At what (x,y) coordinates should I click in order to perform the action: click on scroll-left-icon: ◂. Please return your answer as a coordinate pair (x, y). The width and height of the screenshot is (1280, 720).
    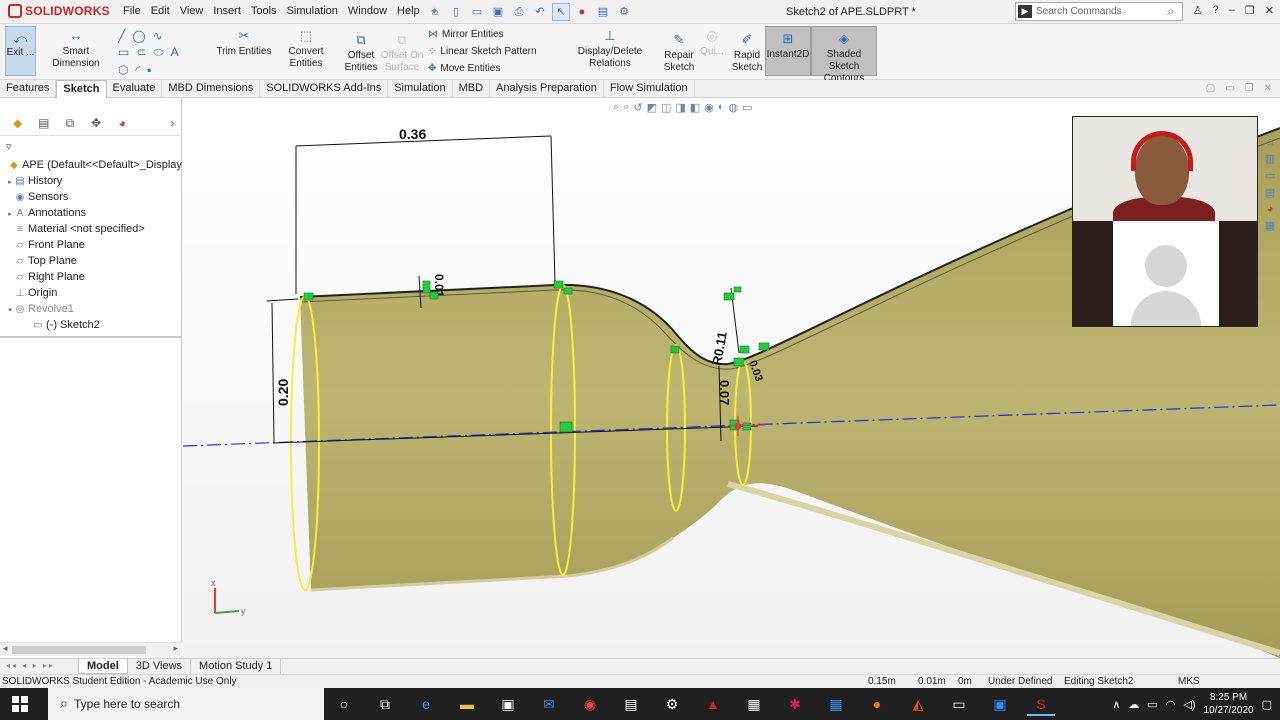
    Looking at the image, I should click on (5, 648).